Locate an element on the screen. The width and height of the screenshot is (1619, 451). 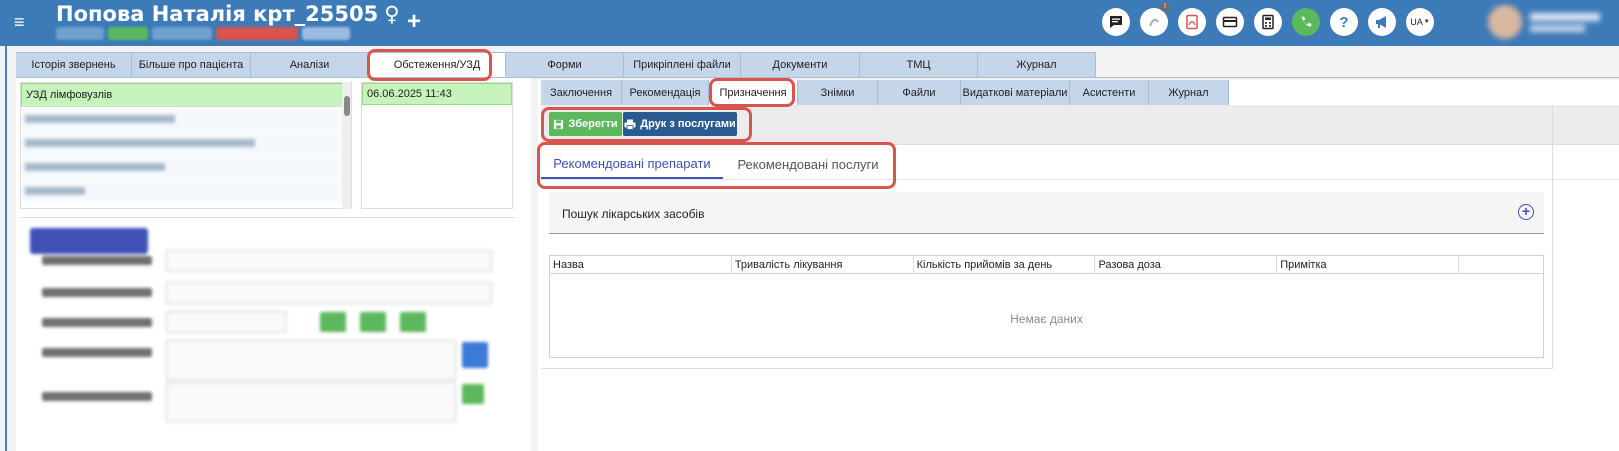
panel-divider is located at coordinates (267, 217).